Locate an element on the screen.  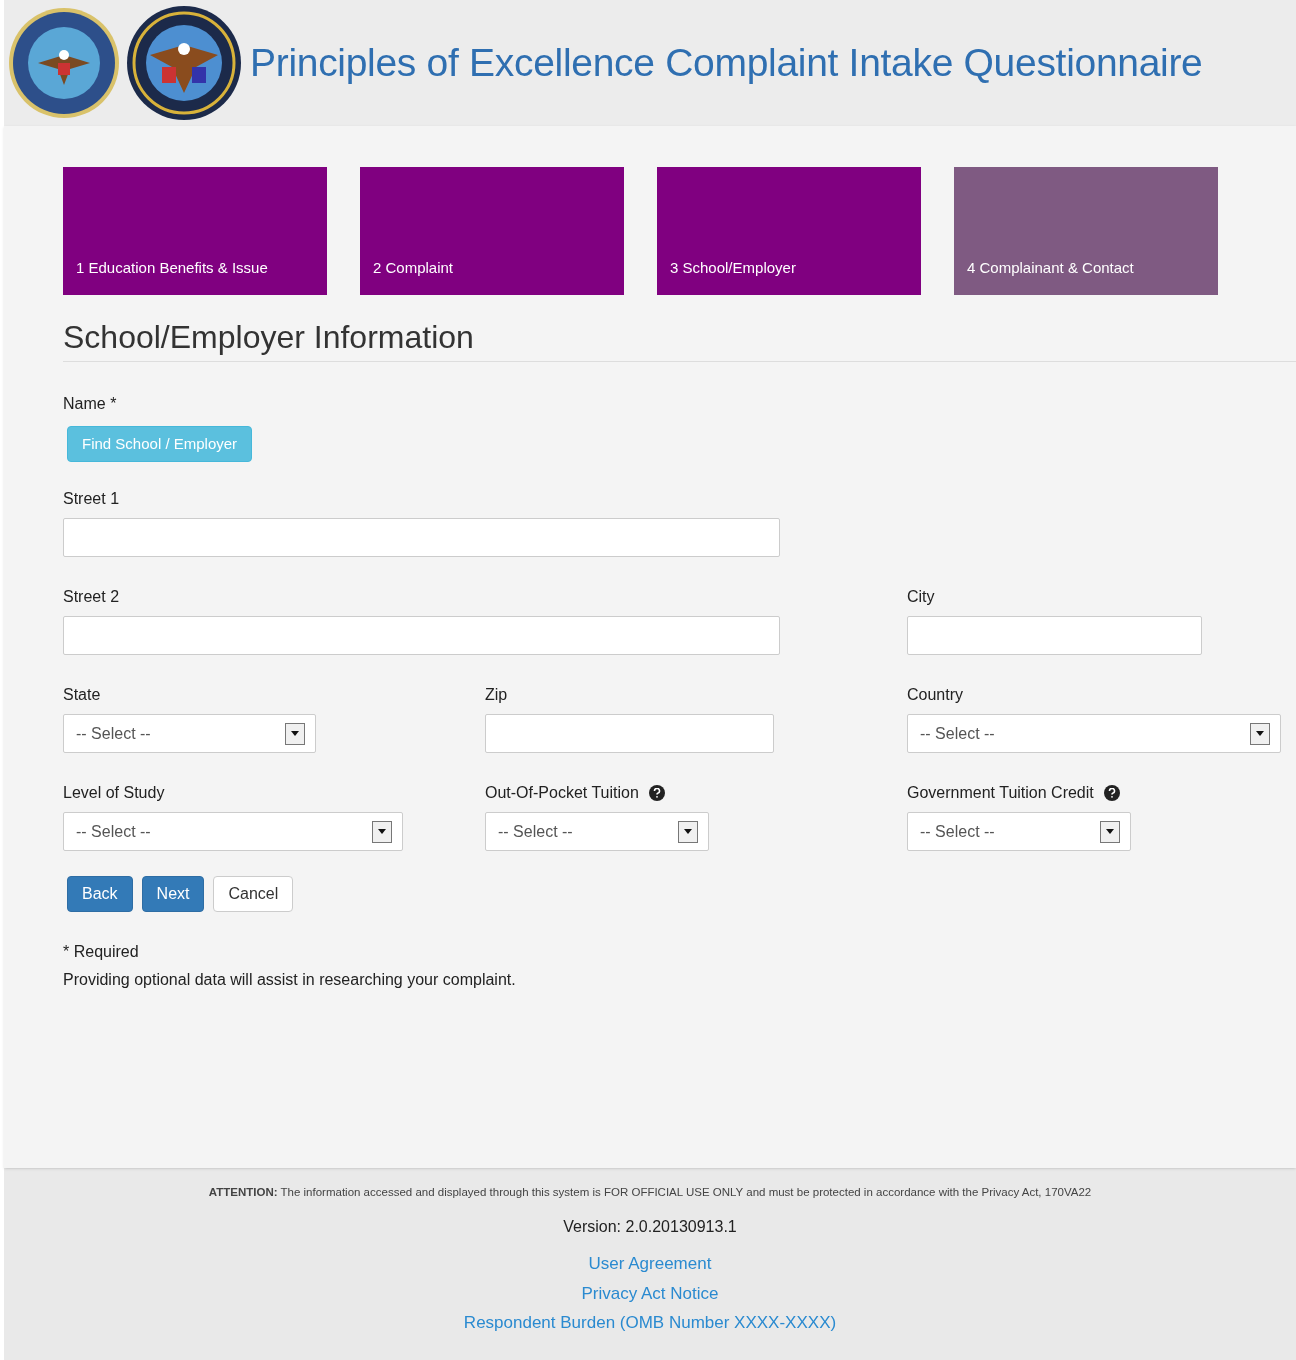
primary-button: Back is located at coordinates (100, 894).